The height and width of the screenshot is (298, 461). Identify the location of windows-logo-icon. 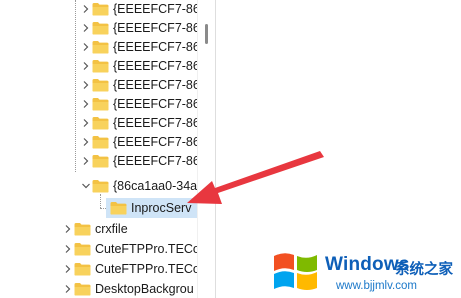
(295, 271).